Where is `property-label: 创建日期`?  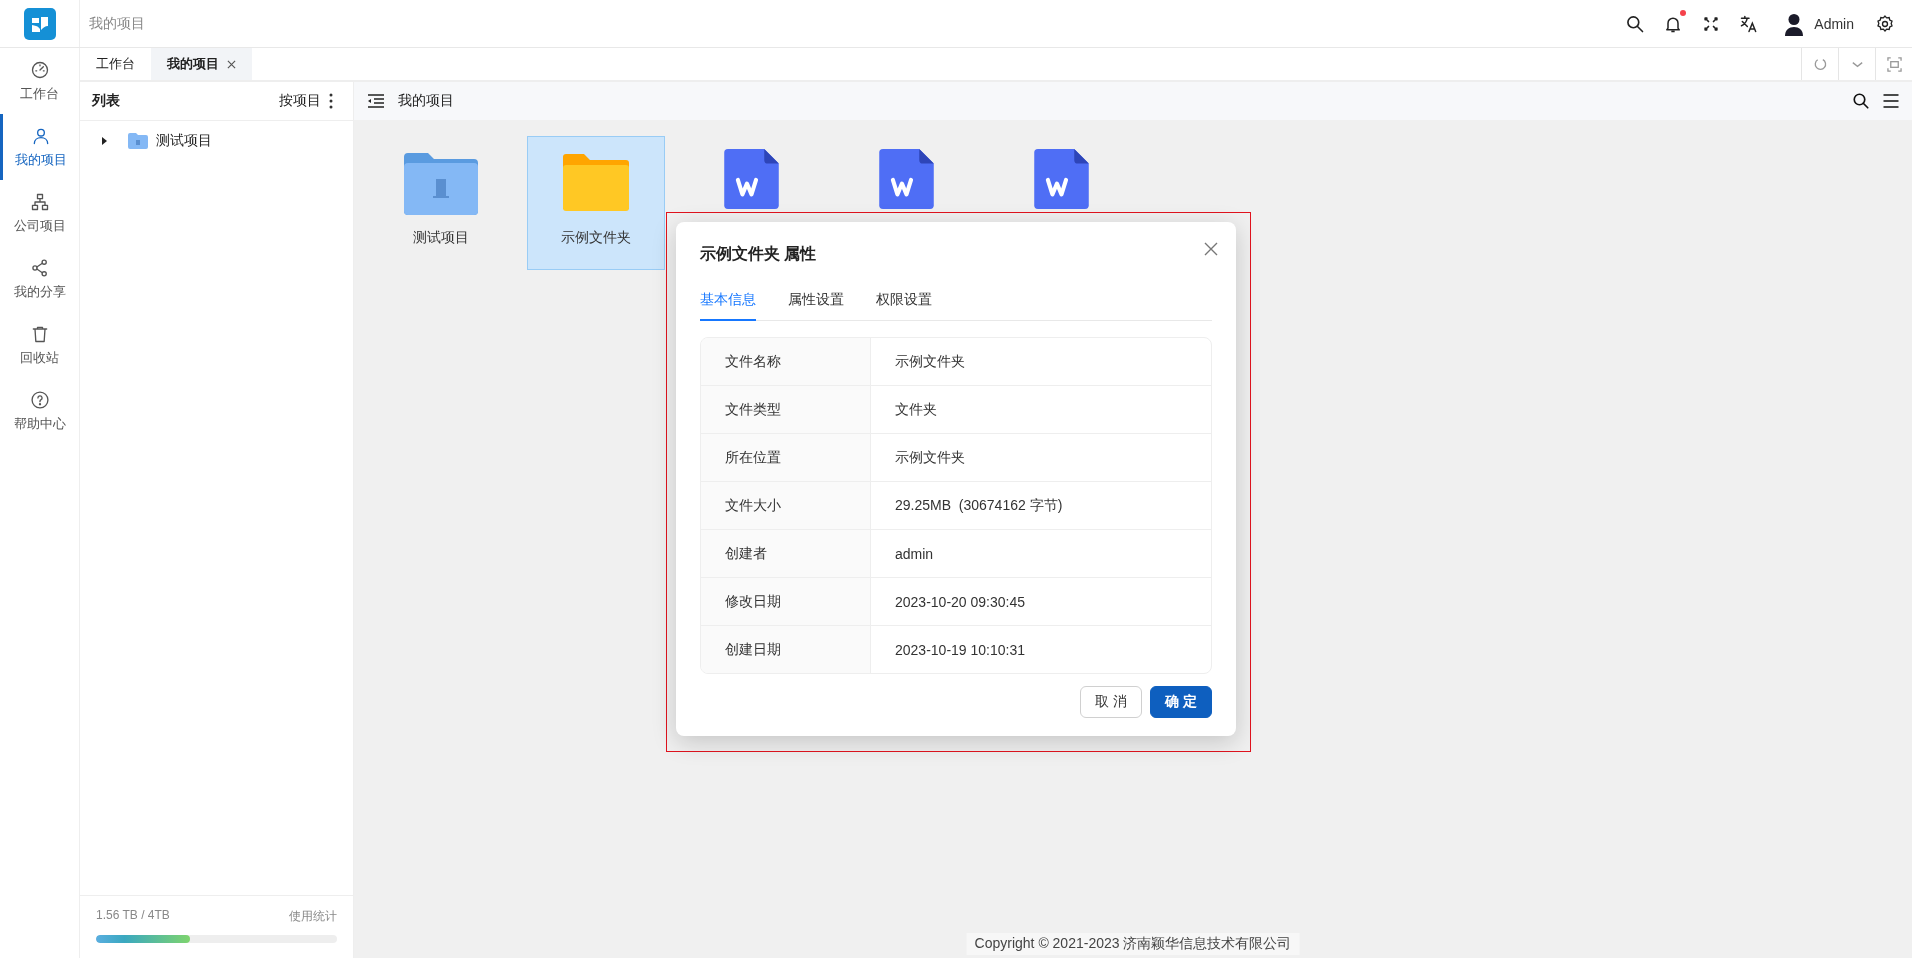
property-label: 创建日期 is located at coordinates (786, 649).